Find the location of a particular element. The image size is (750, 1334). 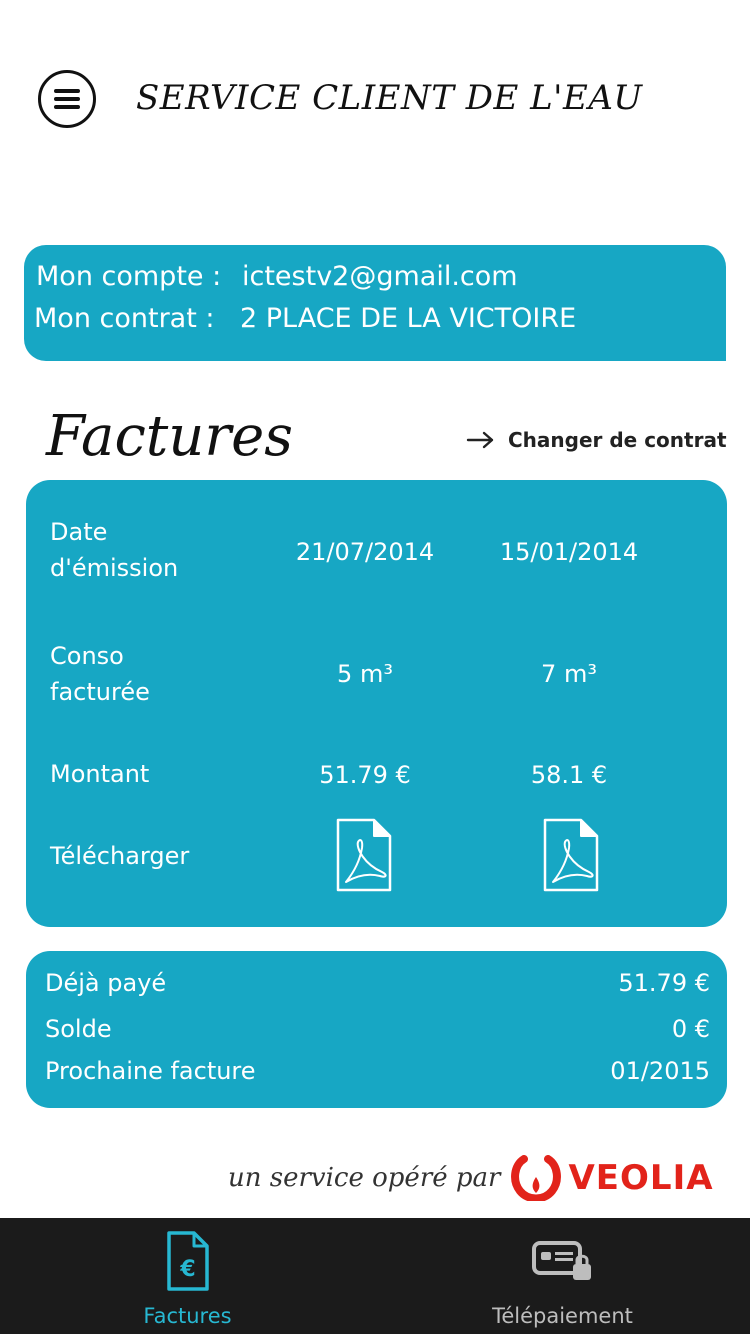

contract-label: Mon contrat : is located at coordinates (124, 318).